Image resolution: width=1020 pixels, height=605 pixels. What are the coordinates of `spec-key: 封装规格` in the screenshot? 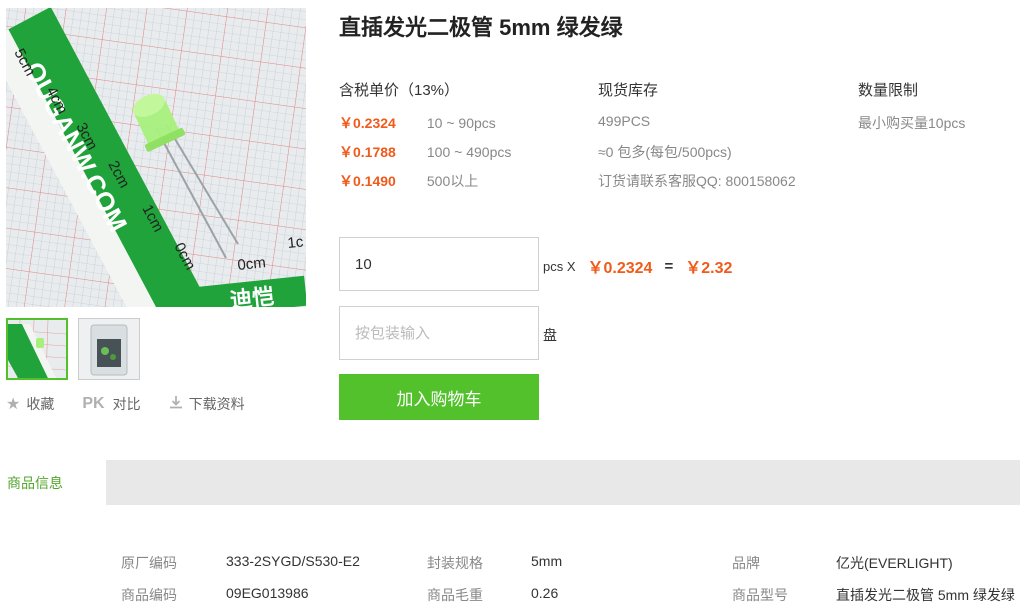 It's located at (455, 563).